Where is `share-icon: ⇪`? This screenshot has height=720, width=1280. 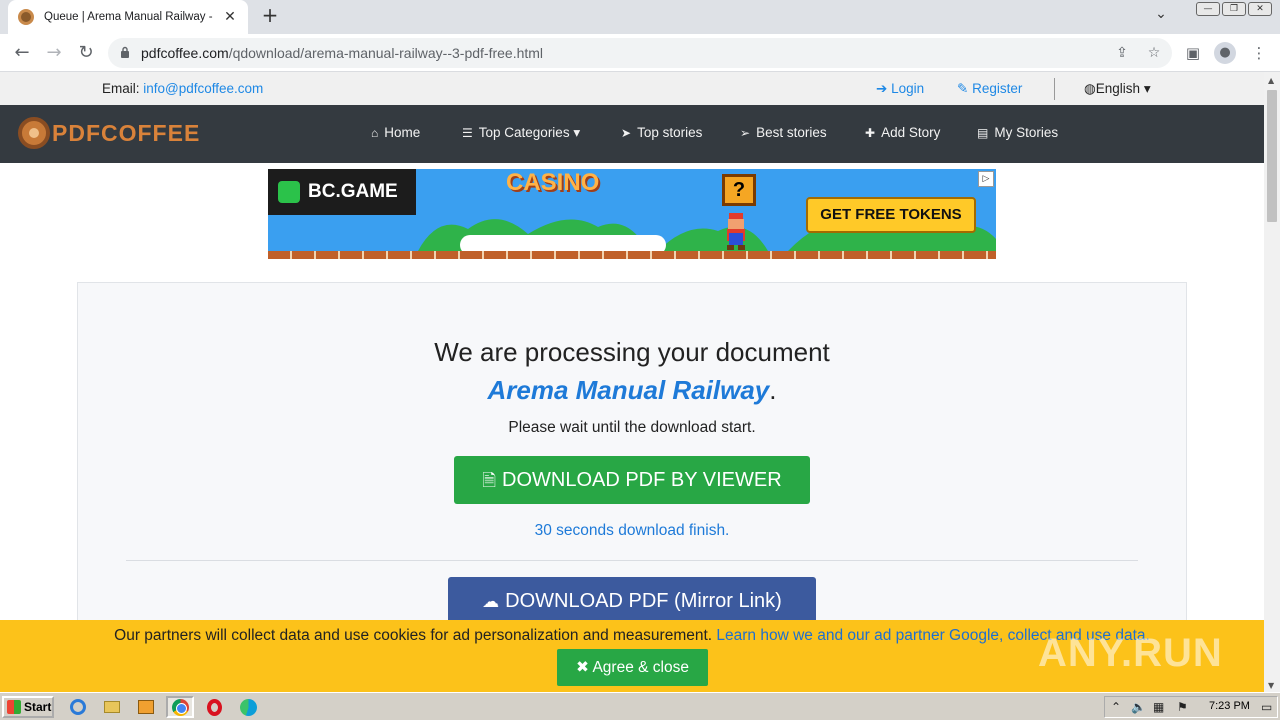 share-icon: ⇪ is located at coordinates (1122, 53).